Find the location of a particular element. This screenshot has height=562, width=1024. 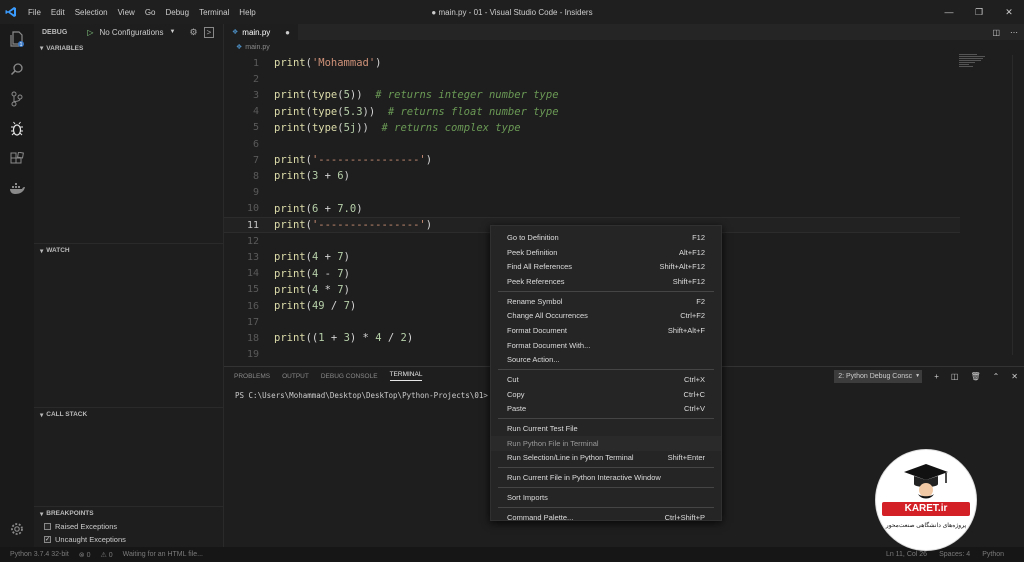

menu-separator is located at coordinates (606, 419).